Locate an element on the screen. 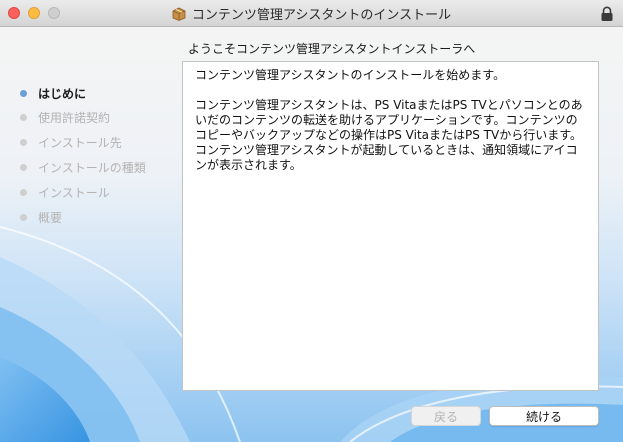 This screenshot has width=623, height=442. page-heading: ようこそコンテンツ管理アシスタントインストーラへ is located at coordinates (332, 49).